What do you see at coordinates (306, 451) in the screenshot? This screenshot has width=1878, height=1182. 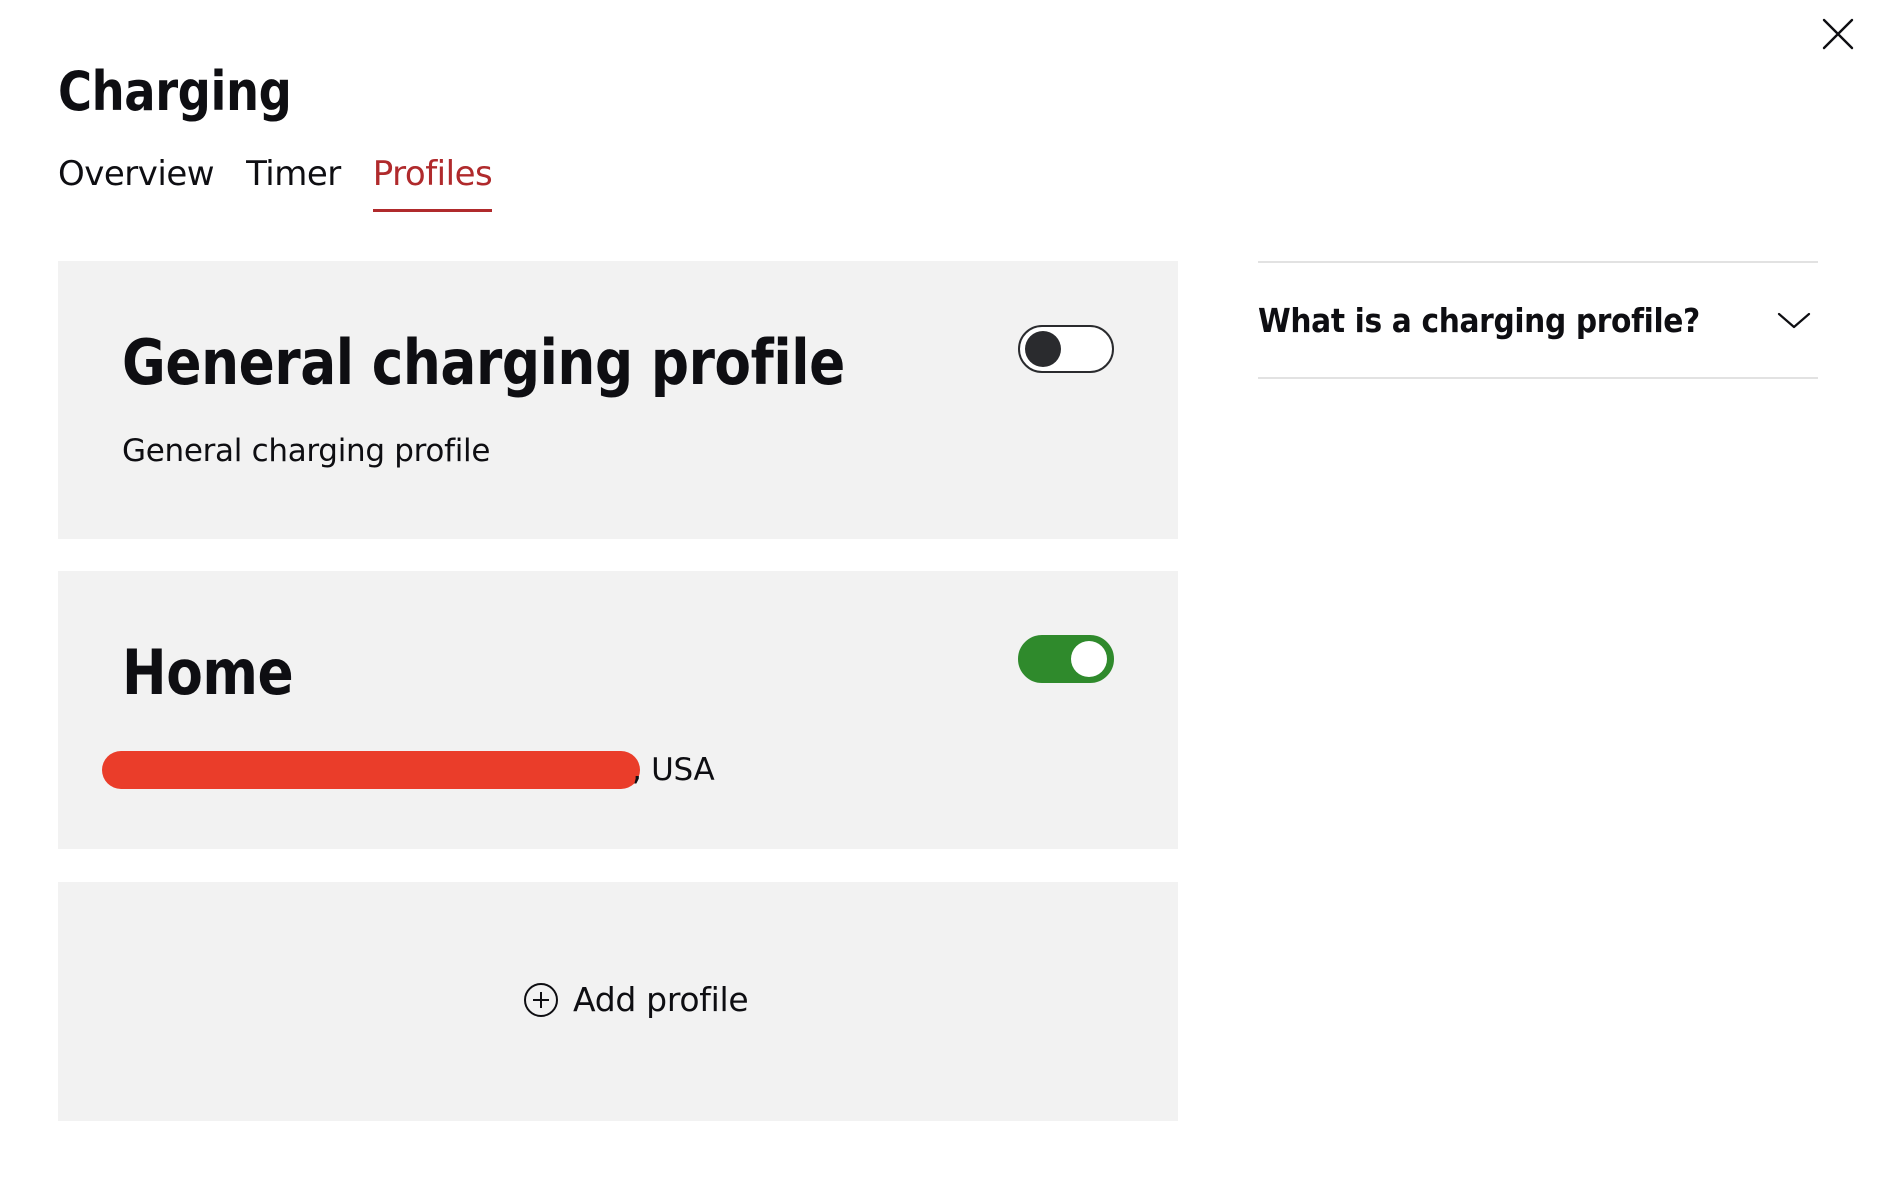 I see `profile-subtitle: General charging profile` at bounding box center [306, 451].